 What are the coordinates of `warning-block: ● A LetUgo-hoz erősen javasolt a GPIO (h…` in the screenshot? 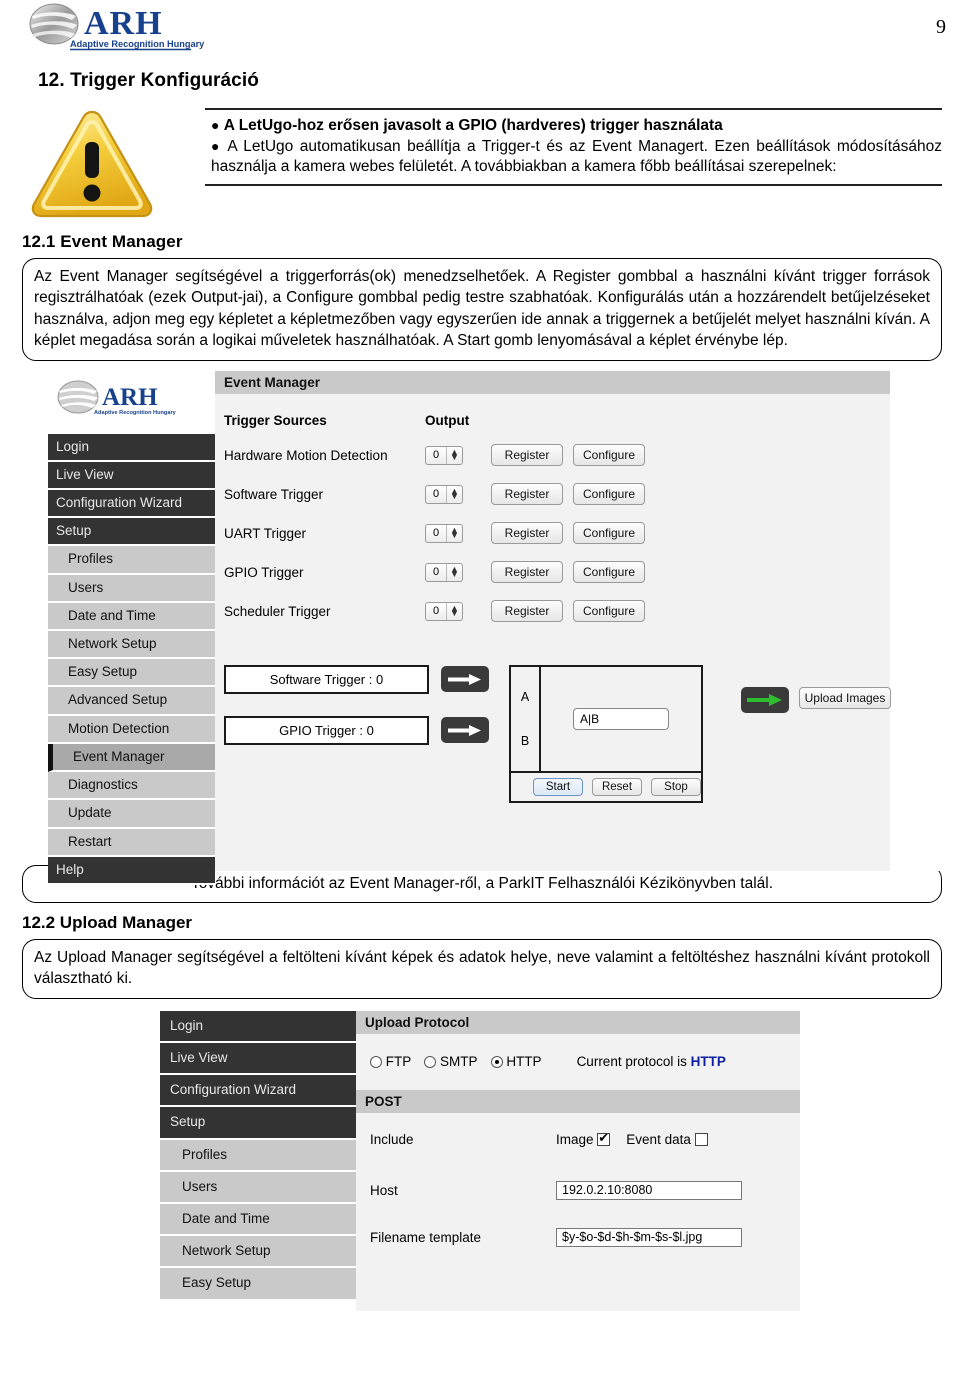 It's located at (480, 166).